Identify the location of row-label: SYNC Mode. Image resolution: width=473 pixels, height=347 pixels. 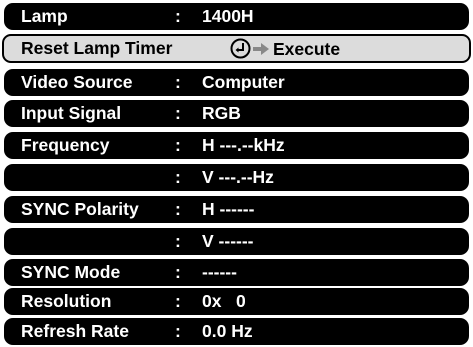
(71, 272).